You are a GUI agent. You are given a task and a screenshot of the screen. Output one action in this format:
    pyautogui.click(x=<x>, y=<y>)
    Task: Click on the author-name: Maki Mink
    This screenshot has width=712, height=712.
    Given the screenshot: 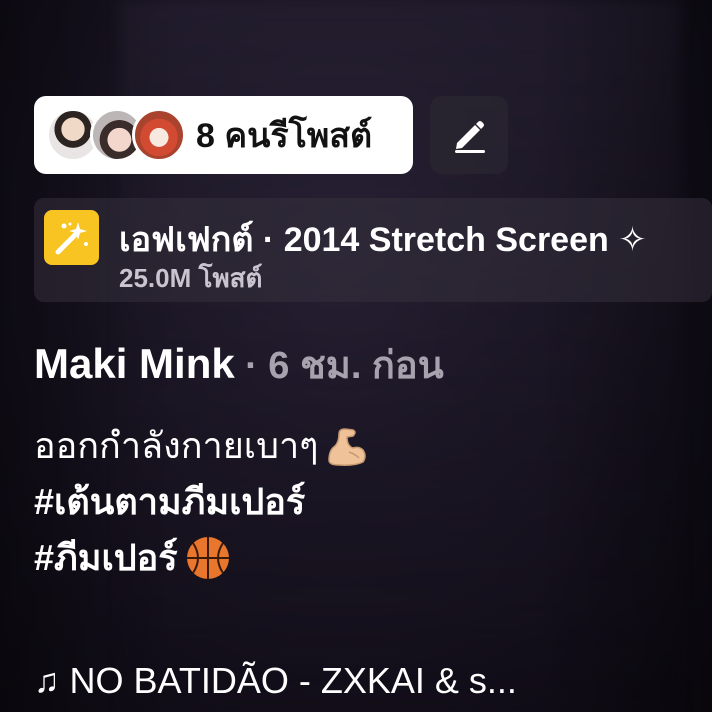 What is the action you would take?
    pyautogui.click(x=134, y=363)
    